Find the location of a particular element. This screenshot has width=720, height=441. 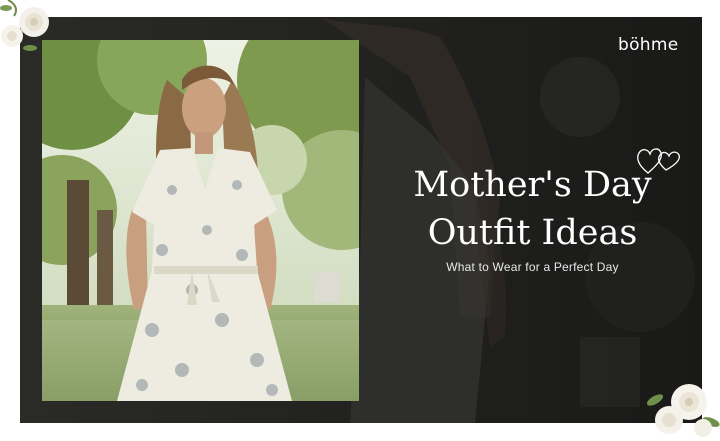

headline-line-2: Outfit Ideas is located at coordinates (532, 233).